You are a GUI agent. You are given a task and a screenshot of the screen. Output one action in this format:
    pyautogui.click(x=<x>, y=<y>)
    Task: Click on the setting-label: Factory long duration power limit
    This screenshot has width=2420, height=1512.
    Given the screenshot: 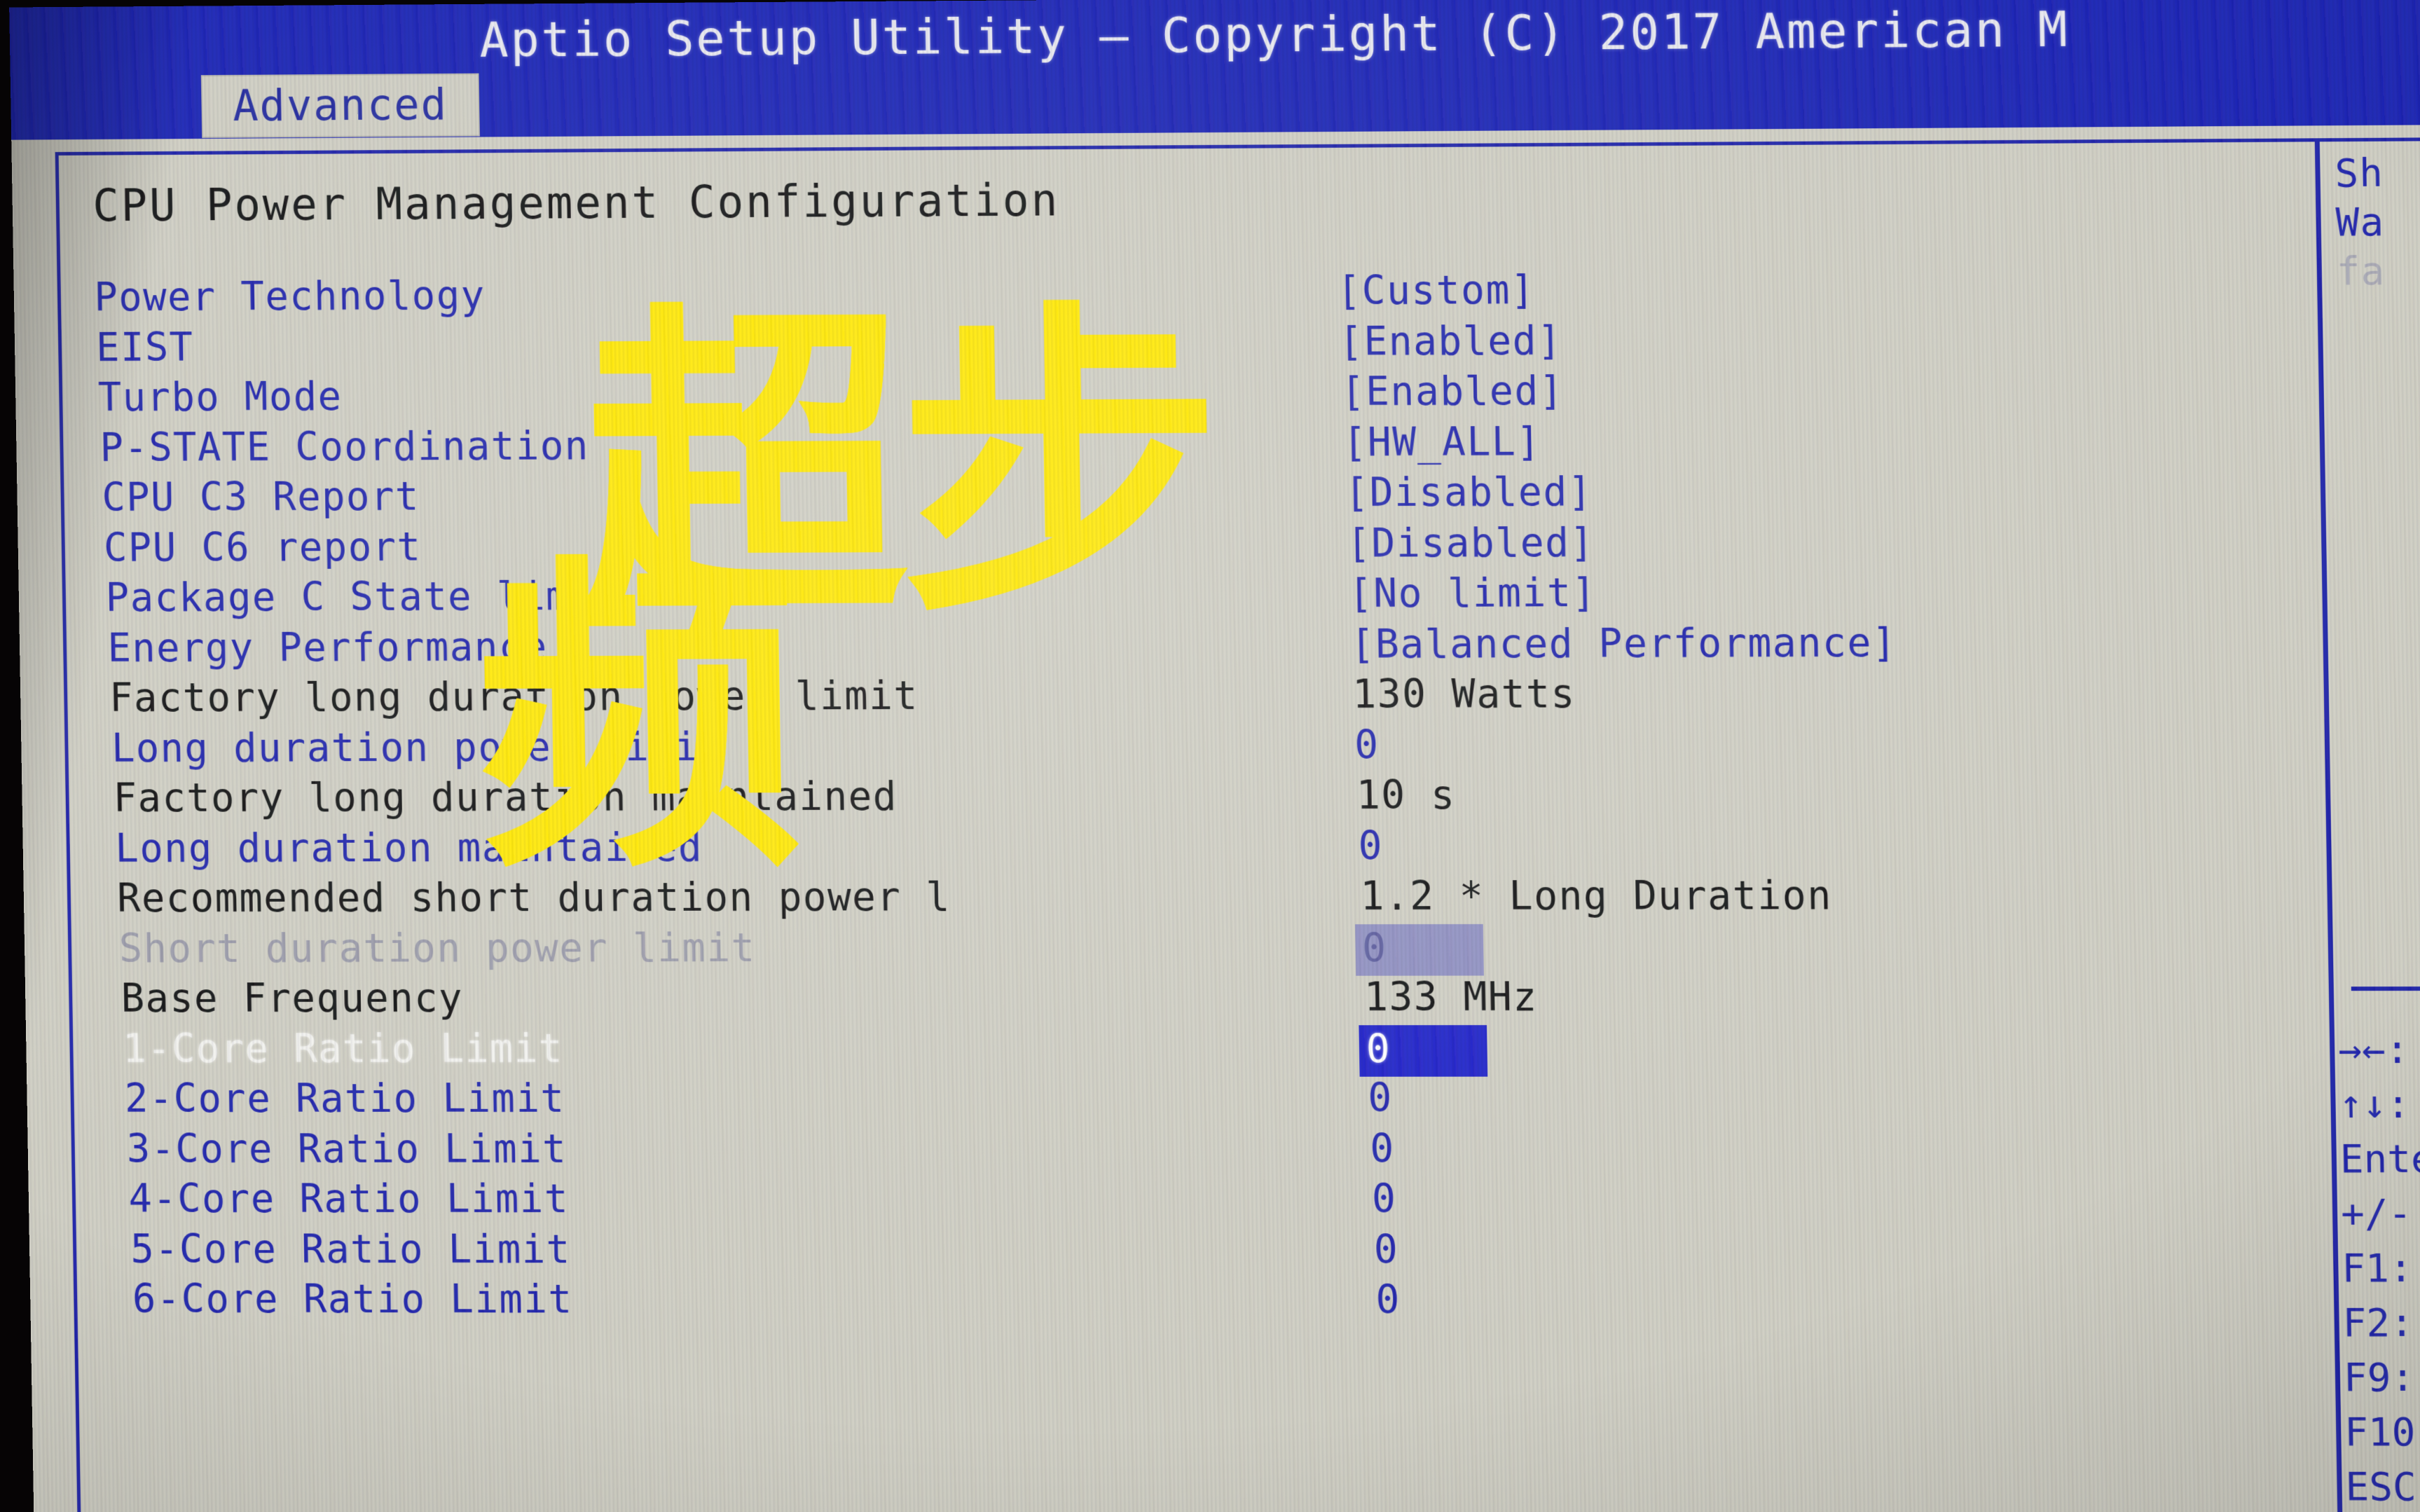 What is the action you would take?
    pyautogui.click(x=514, y=697)
    